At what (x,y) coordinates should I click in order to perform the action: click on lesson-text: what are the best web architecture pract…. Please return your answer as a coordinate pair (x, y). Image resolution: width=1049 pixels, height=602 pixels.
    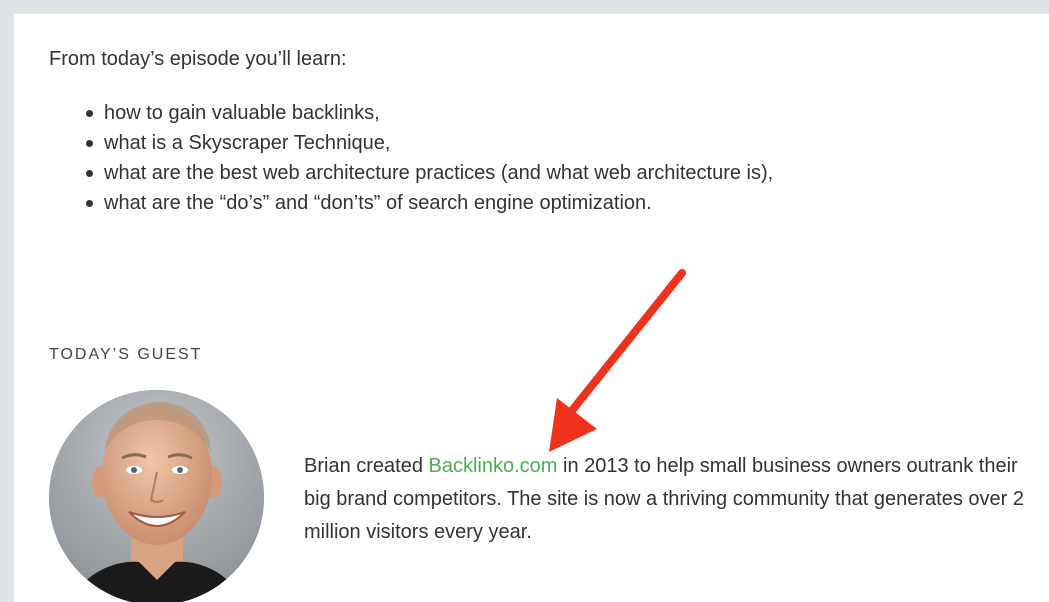
    Looking at the image, I should click on (439, 173).